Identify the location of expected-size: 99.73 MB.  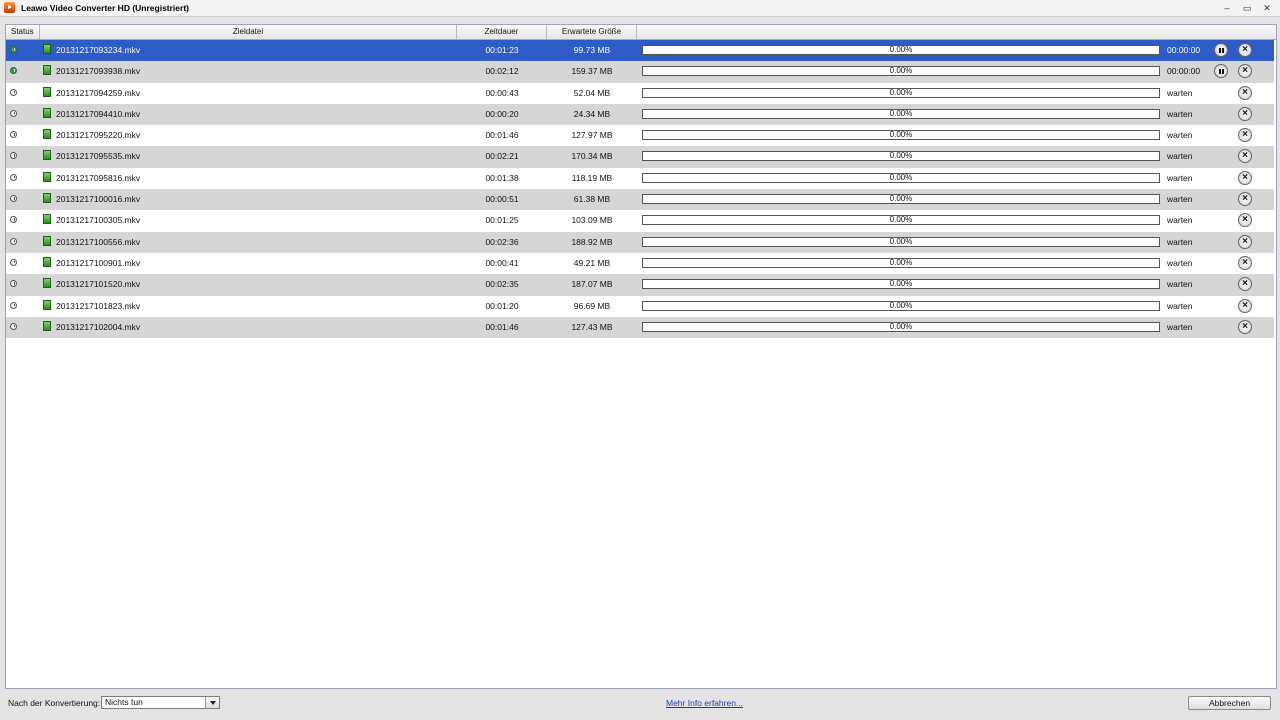
(592, 50).